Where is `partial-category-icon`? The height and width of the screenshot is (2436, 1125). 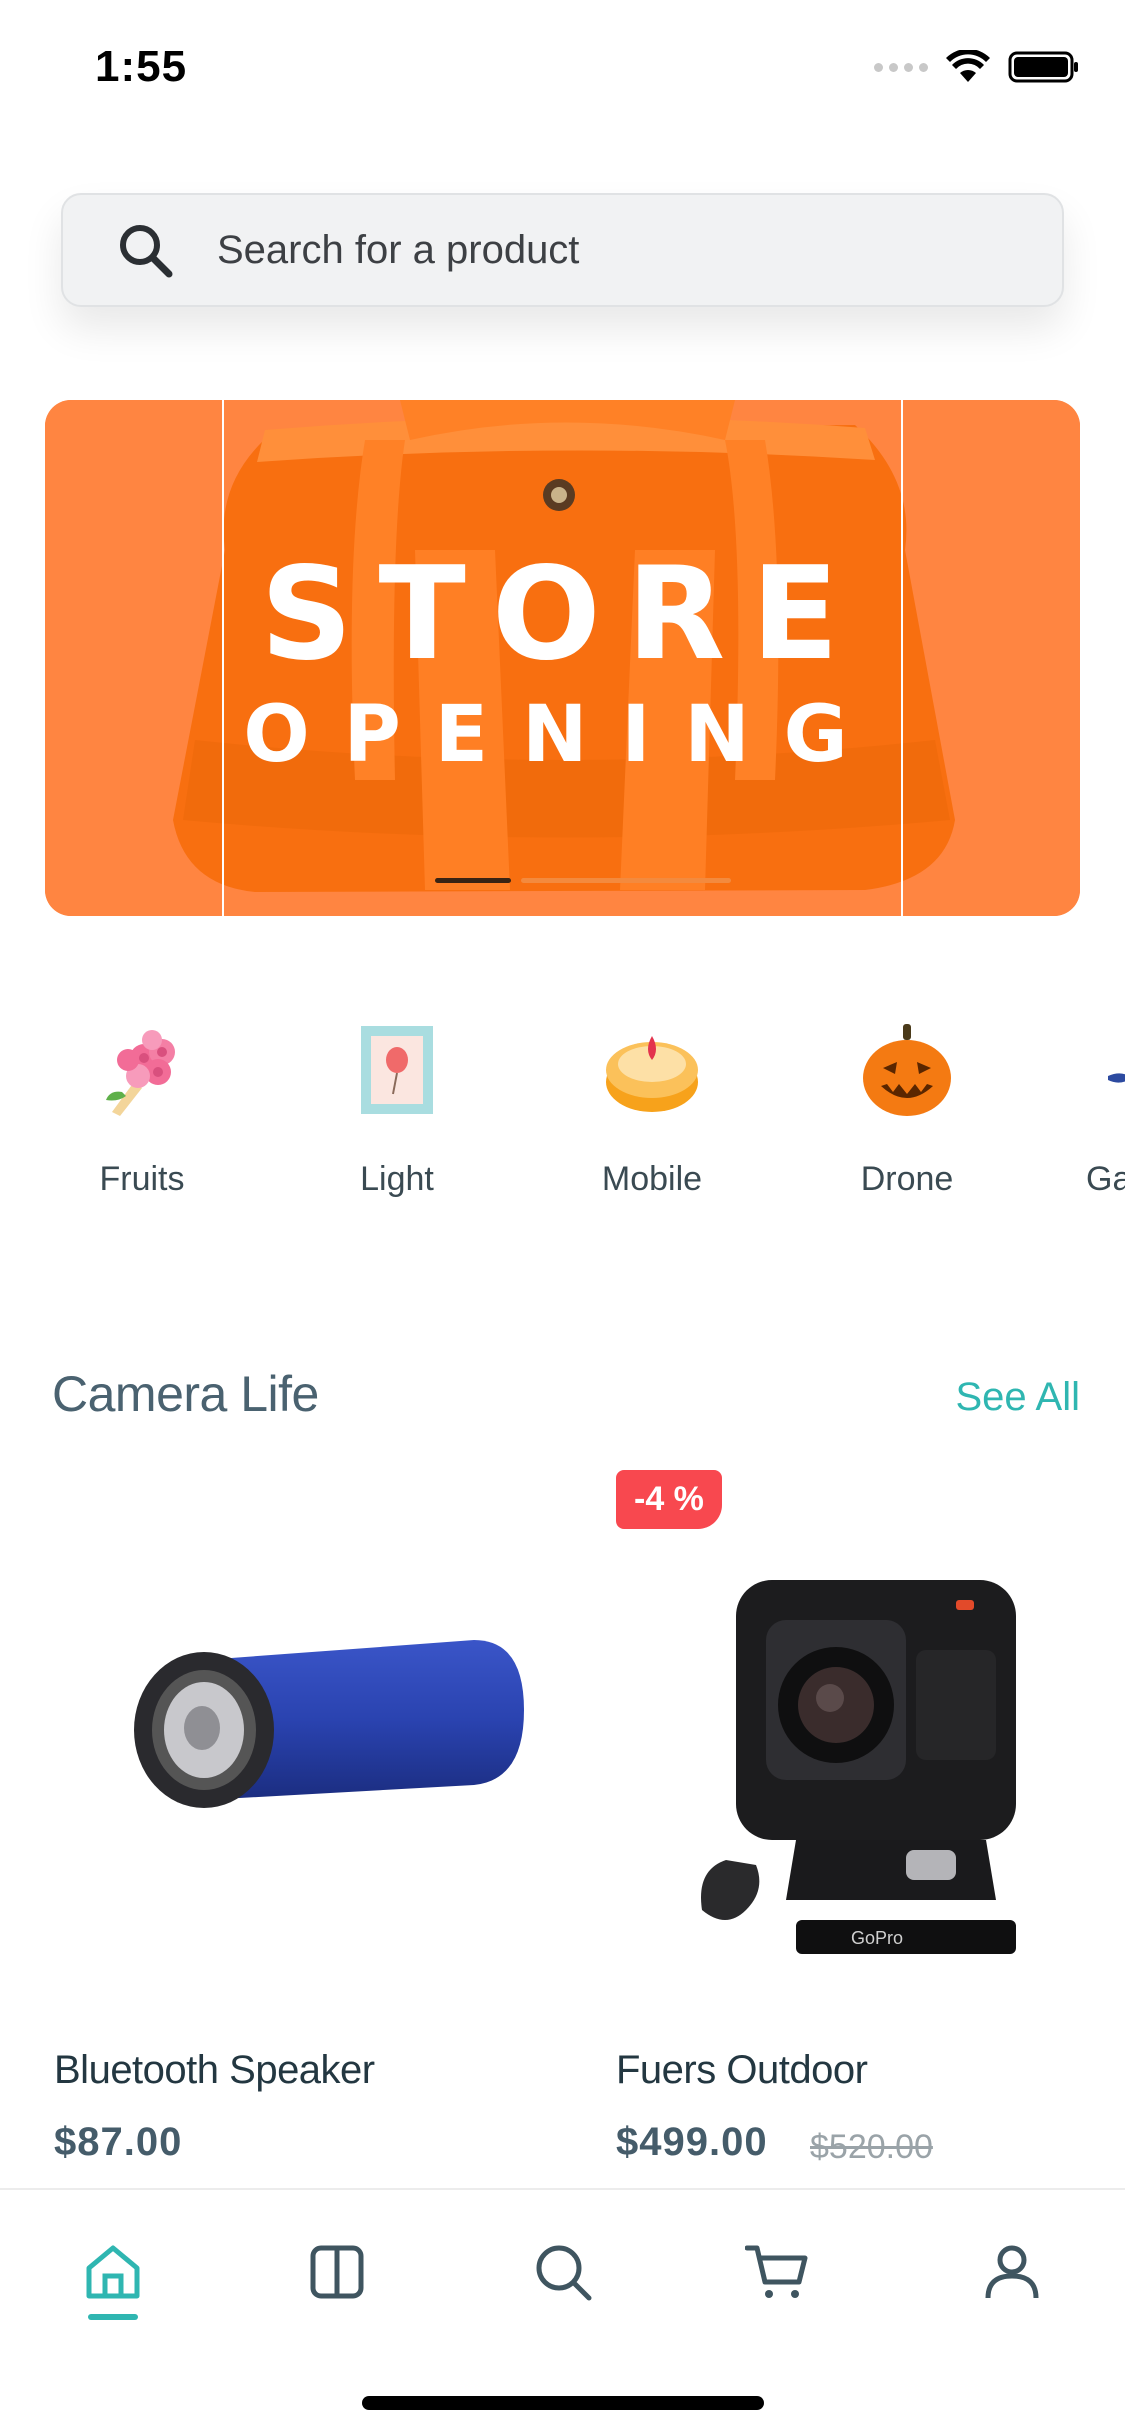 partial-category-icon is located at coordinates (1116, 1078).